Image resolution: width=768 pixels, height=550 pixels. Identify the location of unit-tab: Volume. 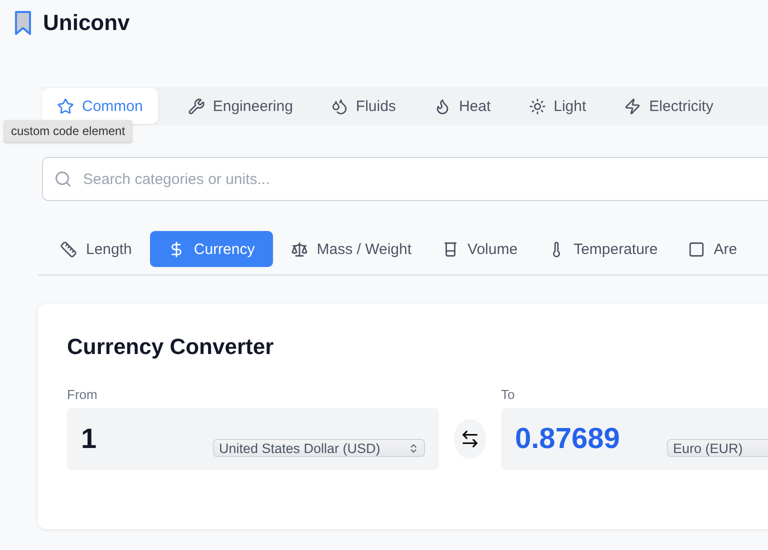
(480, 249).